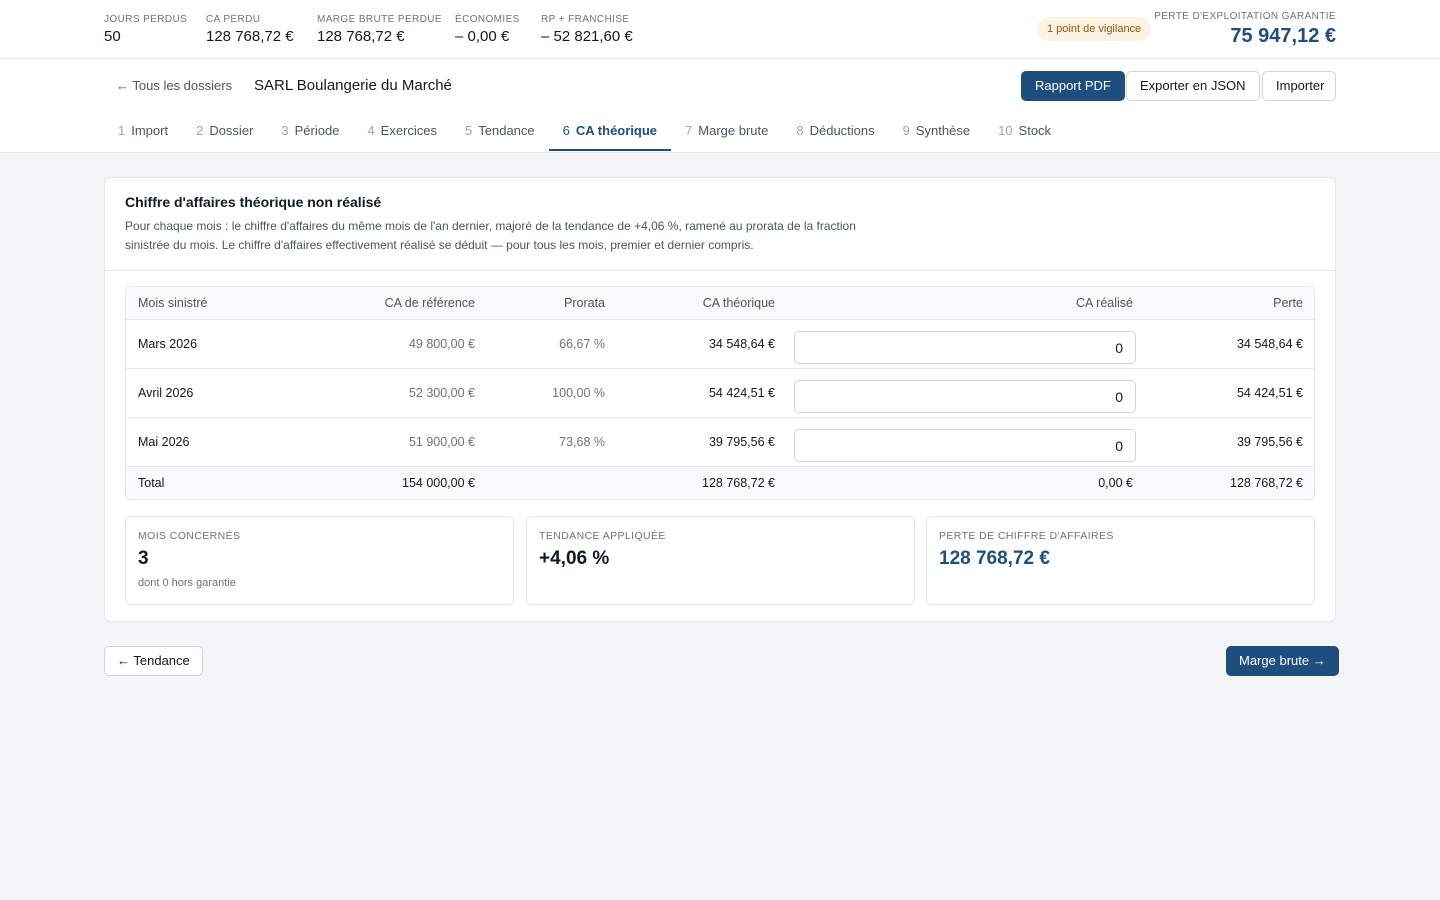 The width and height of the screenshot is (1440, 900). I want to click on cell-ref: 52 300,00 €, so click(441, 393).